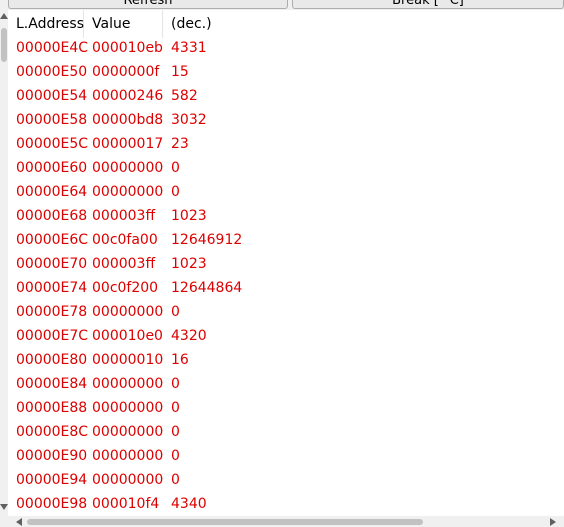 Image resolution: width=564 pixels, height=527 pixels. What do you see at coordinates (125, 240) in the screenshot?
I see `value-cell: 00c0fa00` at bounding box center [125, 240].